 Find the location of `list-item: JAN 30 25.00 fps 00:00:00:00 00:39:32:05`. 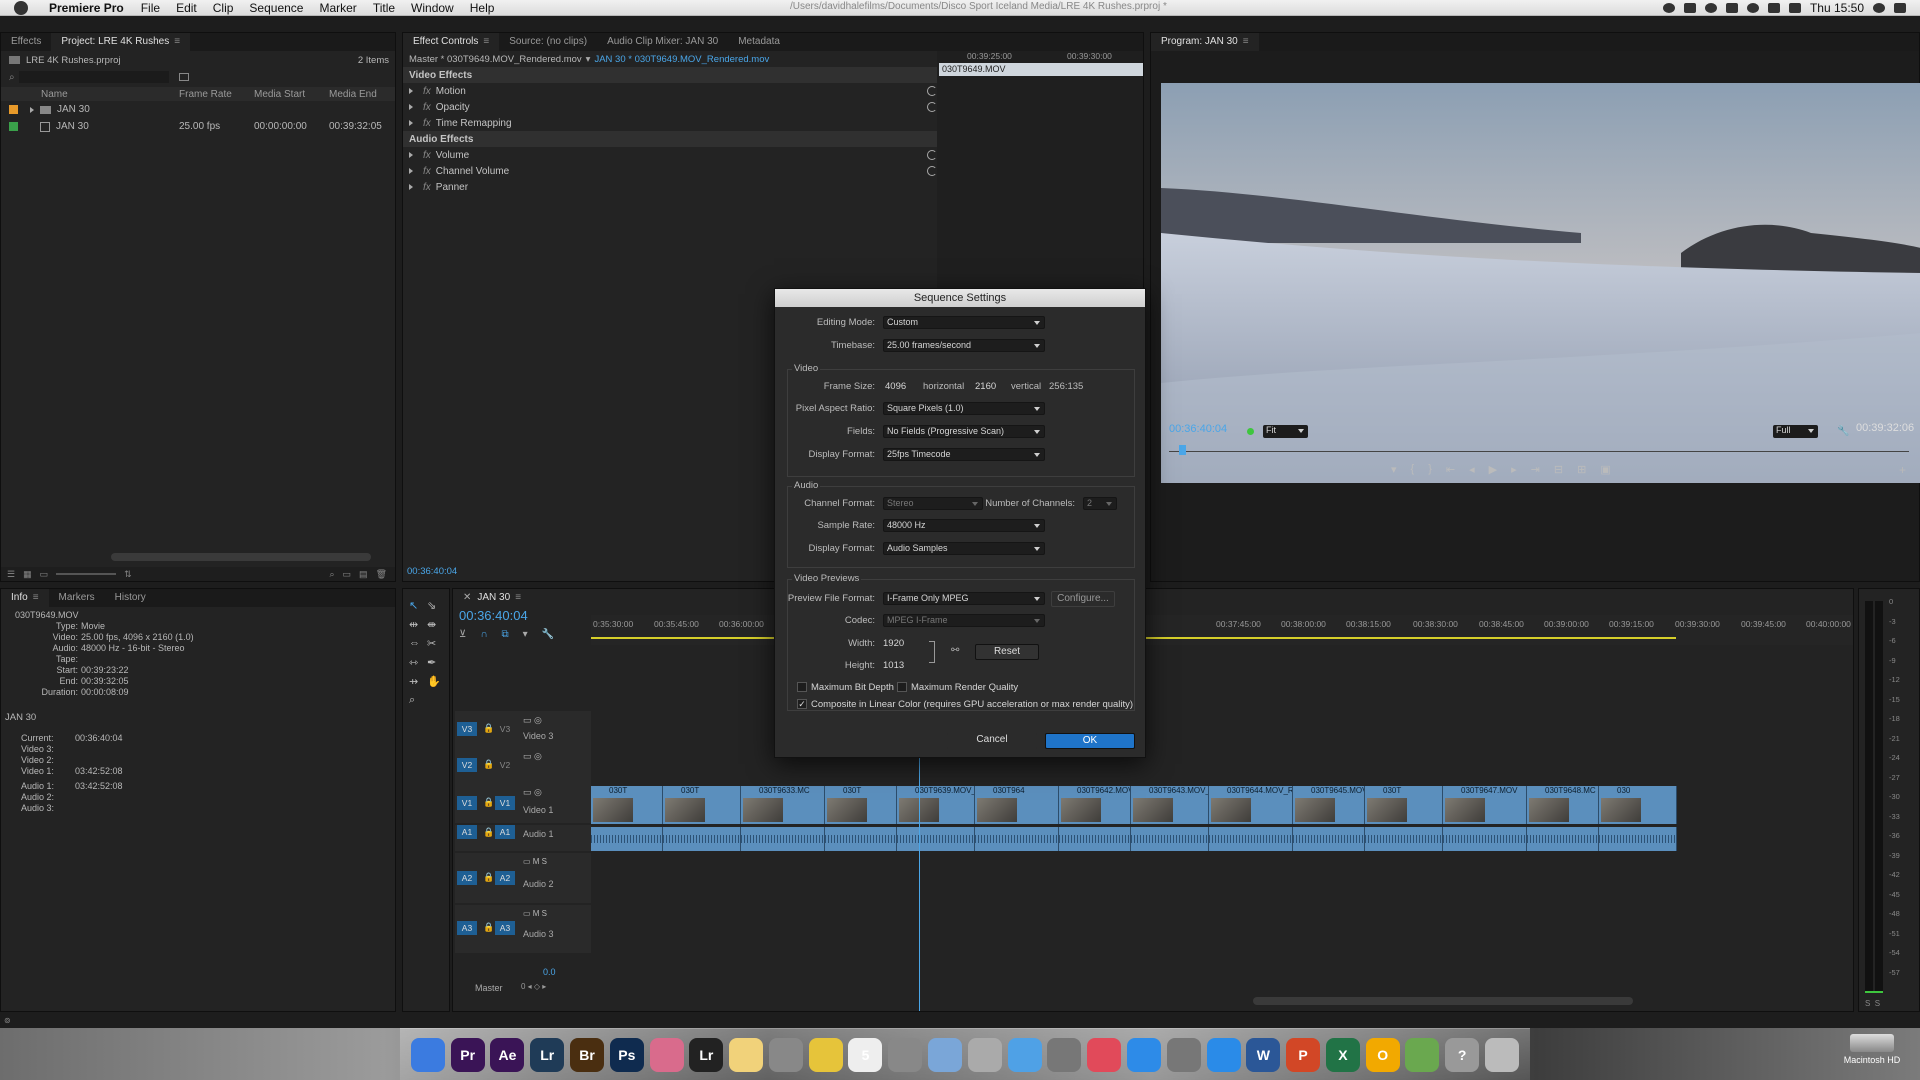

list-item: JAN 30 25.00 fps 00:00:00:00 00:39:32:05 is located at coordinates (198, 126).